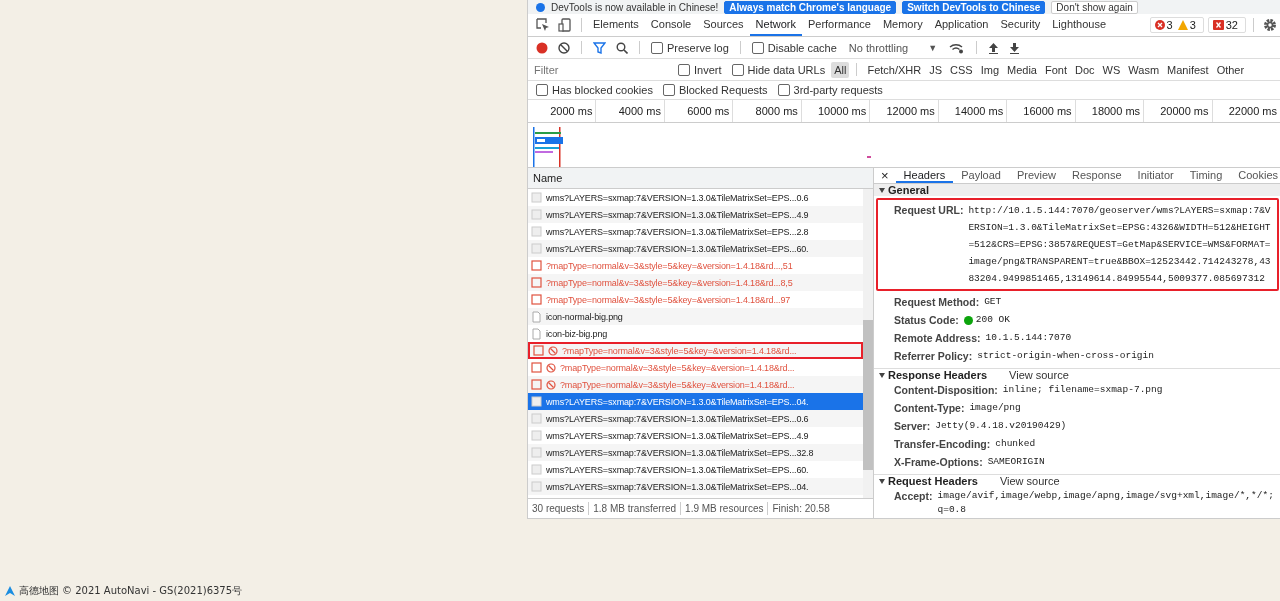 Image resolution: width=1280 pixels, height=601 pixels. I want to click on request-row: ?mapType=normal&v=3&style=5&key=&version=1.4.18&rd...8,5, so click(695, 282).